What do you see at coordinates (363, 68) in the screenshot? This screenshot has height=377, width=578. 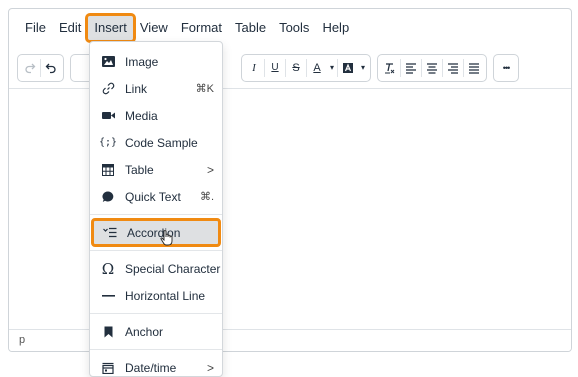 I see `background-color-chevron-icon: ▾` at bounding box center [363, 68].